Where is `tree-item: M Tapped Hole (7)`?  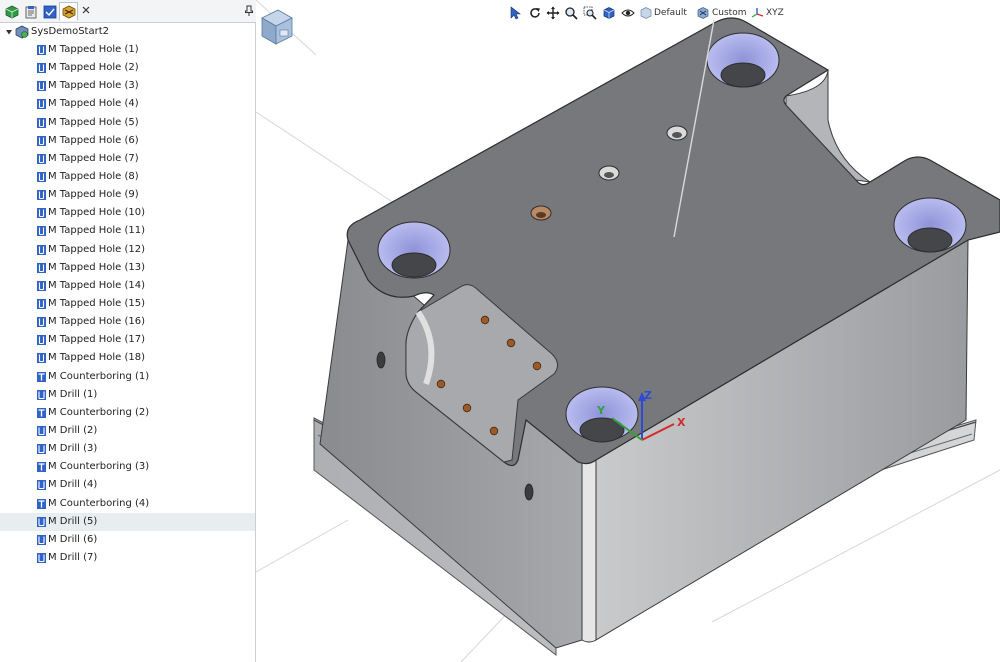
tree-item: M Tapped Hole (7) is located at coordinates (127, 159).